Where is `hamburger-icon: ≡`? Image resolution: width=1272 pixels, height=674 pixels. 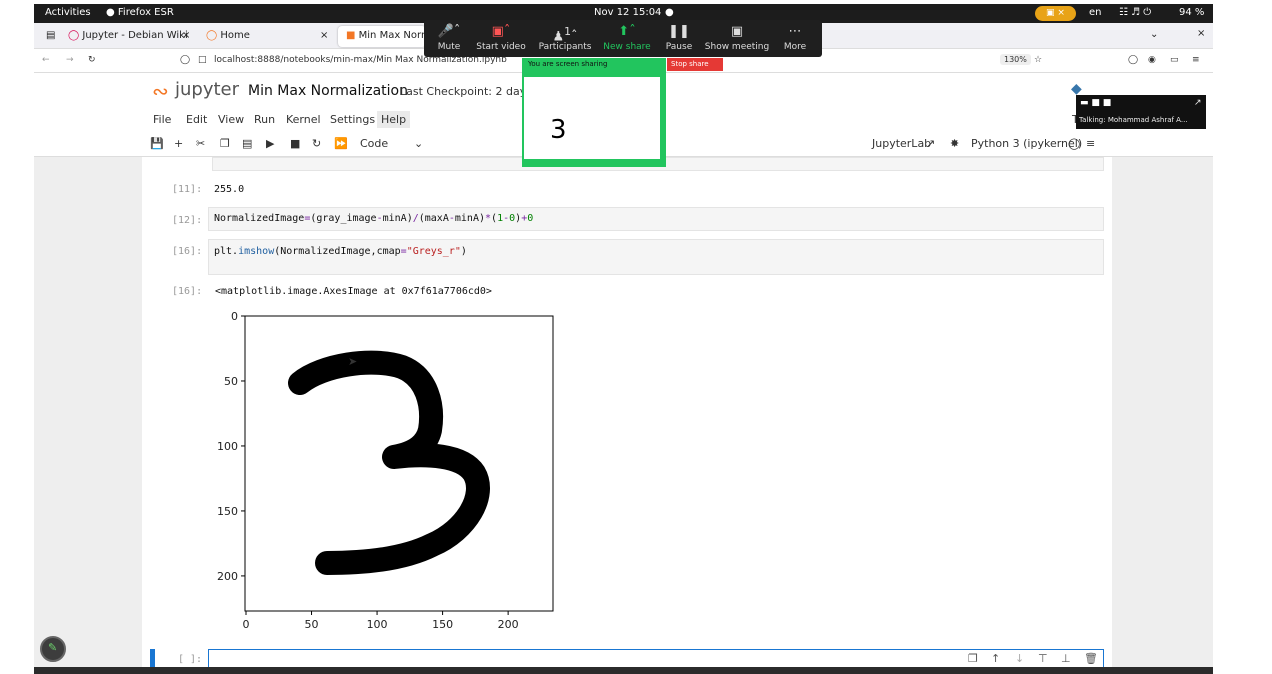 hamburger-icon: ≡ is located at coordinates (1090, 143).